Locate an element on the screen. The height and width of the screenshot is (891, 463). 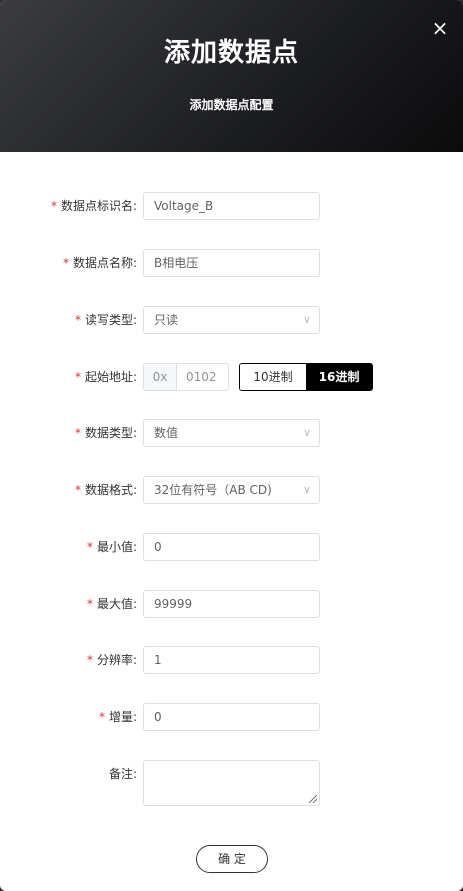
data-type-row: * 数据类型: 数值 ∨ is located at coordinates (231, 433).